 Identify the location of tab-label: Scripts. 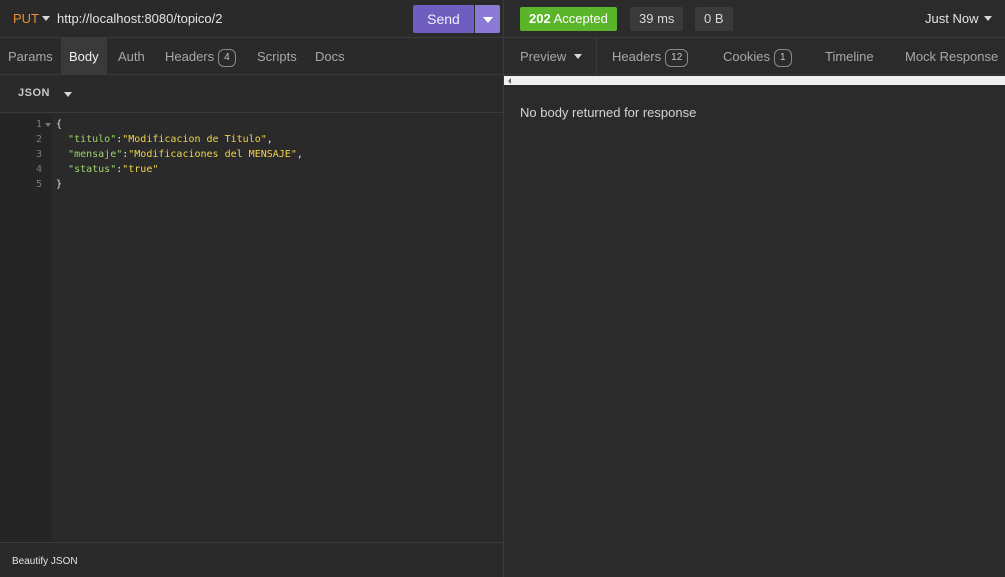
(277, 56).